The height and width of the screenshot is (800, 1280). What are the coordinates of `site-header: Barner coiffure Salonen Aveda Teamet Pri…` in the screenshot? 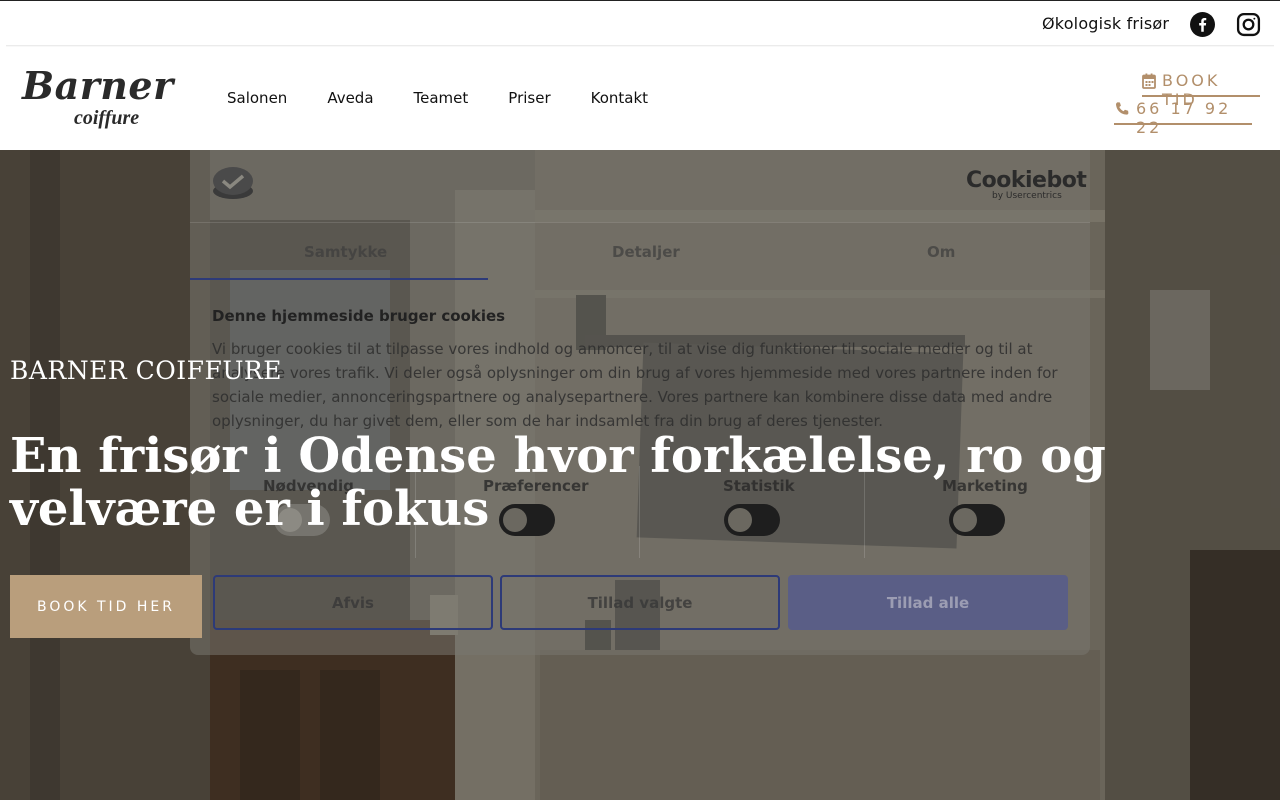 It's located at (640, 98).